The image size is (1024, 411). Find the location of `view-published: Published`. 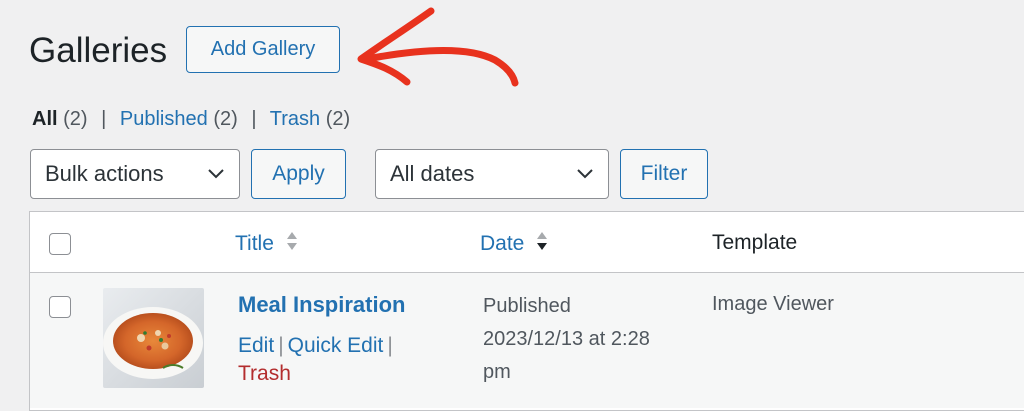

view-published: Published is located at coordinates (164, 119).